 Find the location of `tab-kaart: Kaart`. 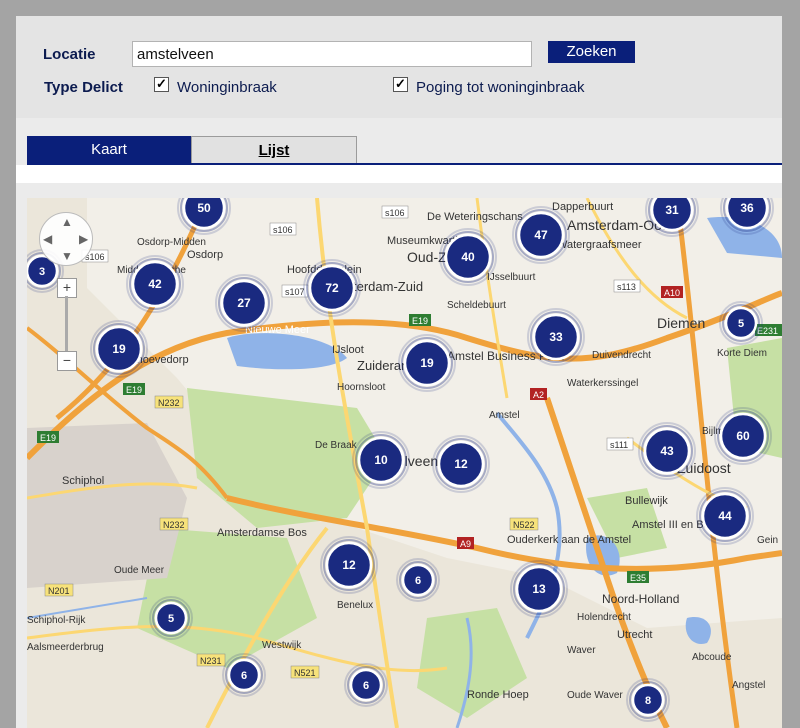

tab-kaart: Kaart is located at coordinates (109, 150).